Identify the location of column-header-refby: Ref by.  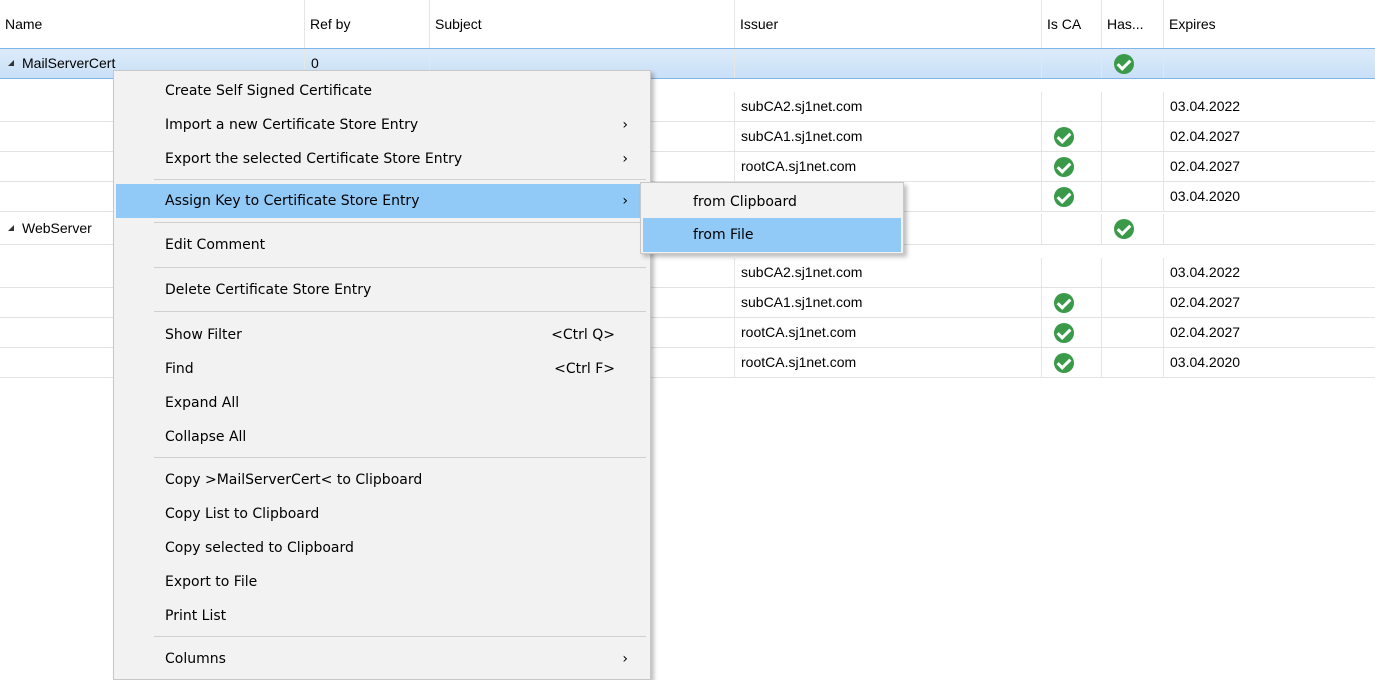
(367, 24).